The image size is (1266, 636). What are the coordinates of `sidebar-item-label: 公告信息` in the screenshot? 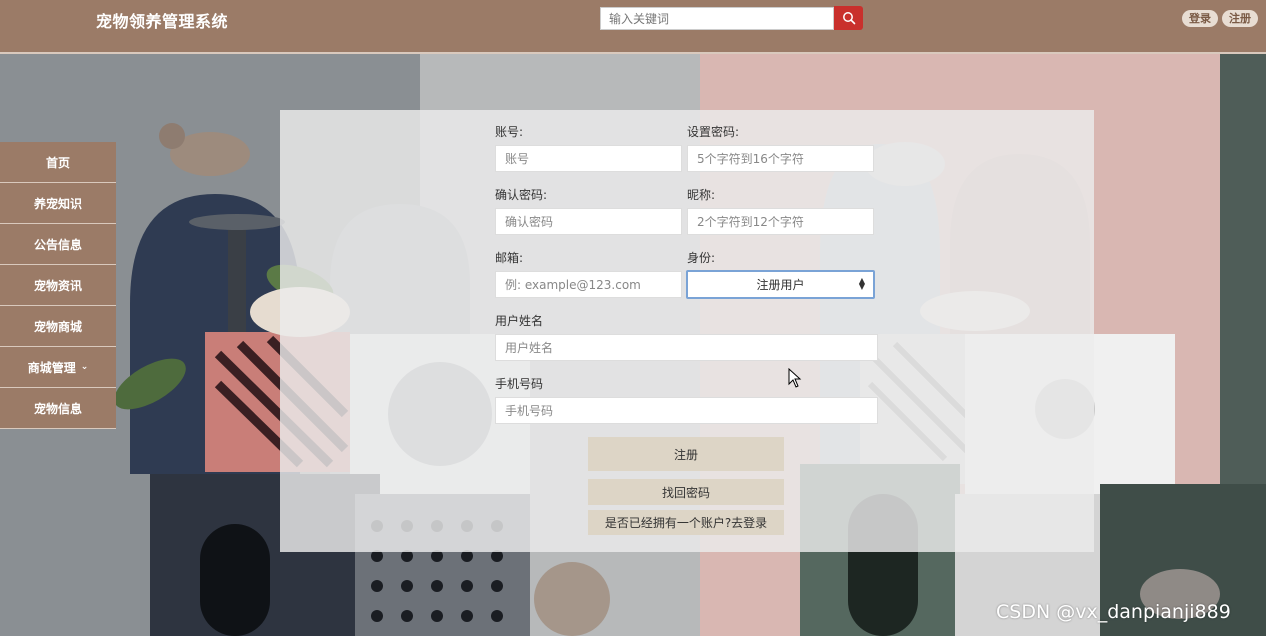 It's located at (57, 244).